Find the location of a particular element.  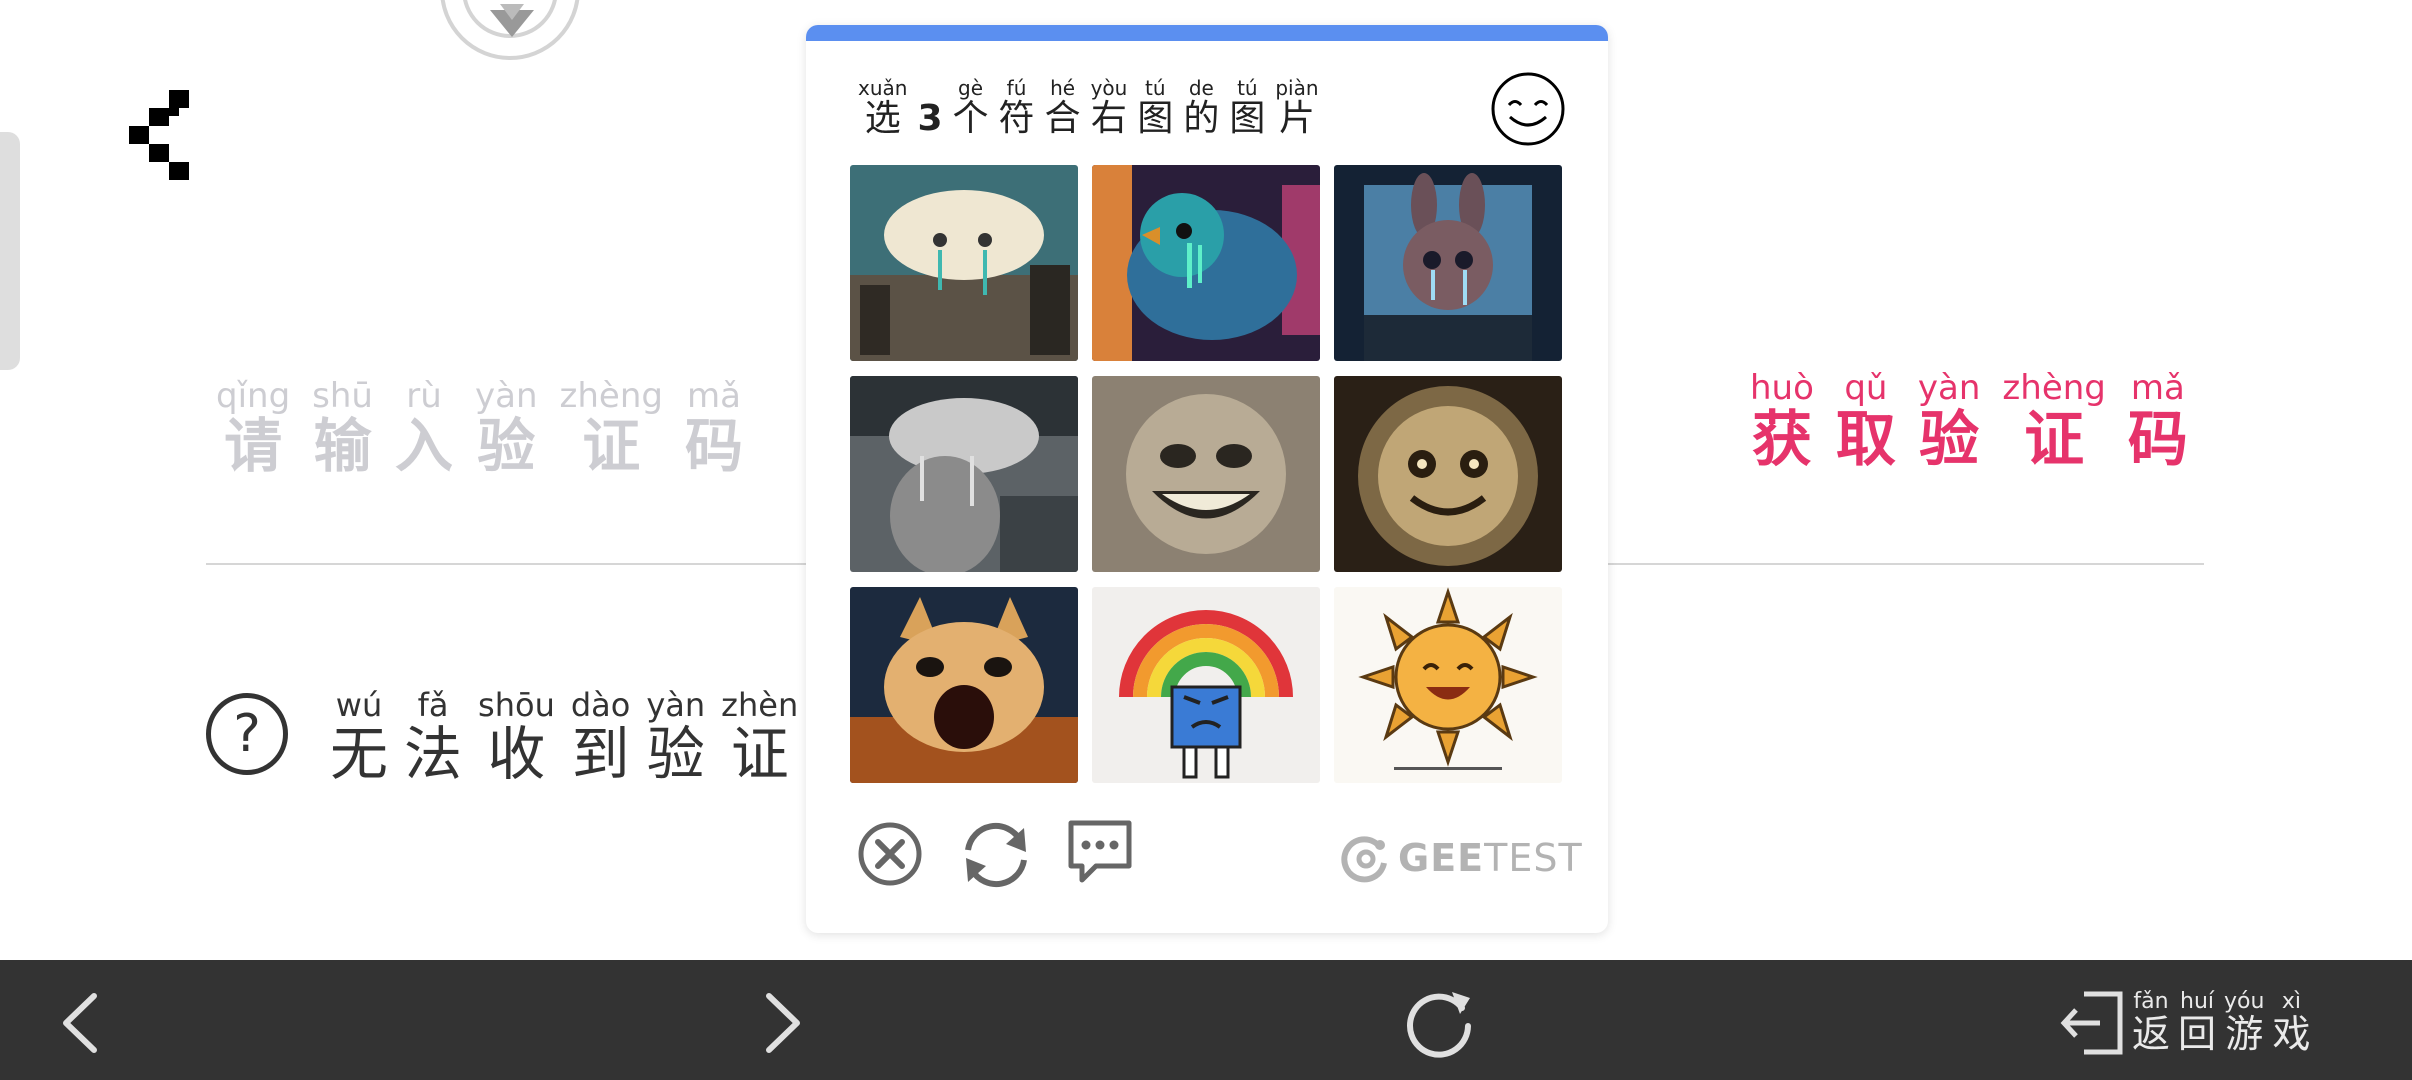

pinyin-char: wú 无 is located at coordinates (359, 736).